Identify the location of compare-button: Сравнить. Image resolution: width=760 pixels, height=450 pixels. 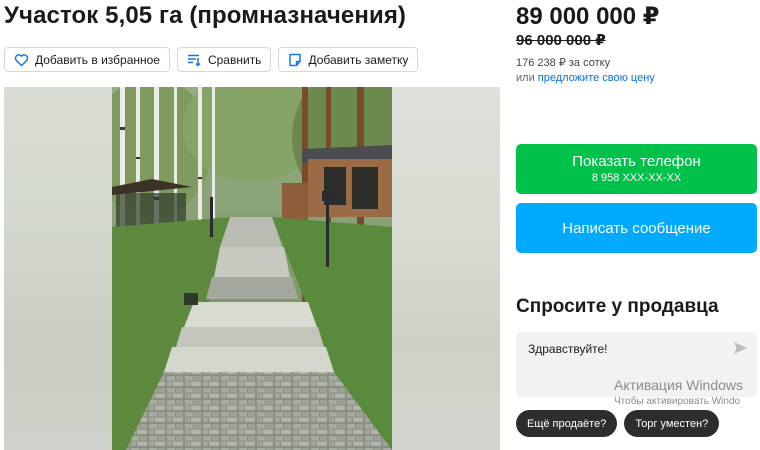
(224, 59).